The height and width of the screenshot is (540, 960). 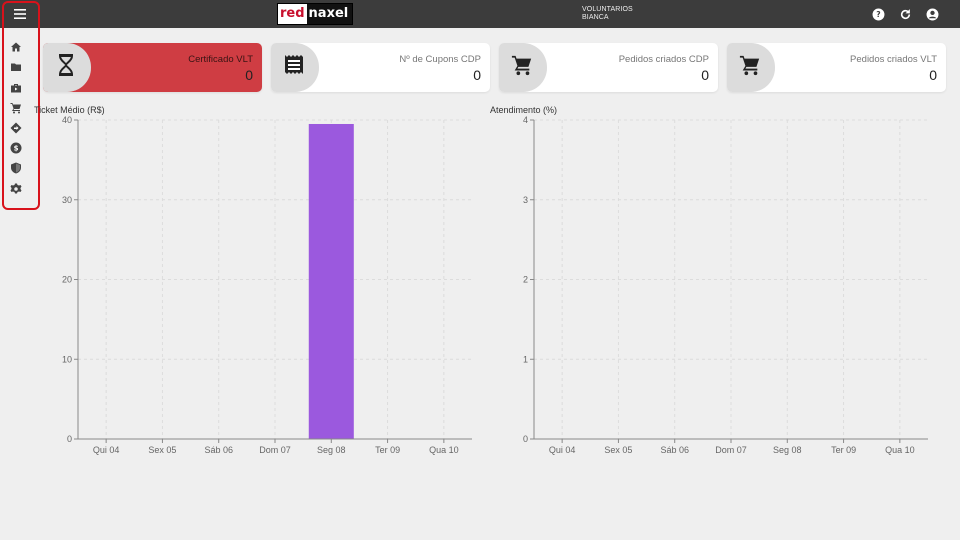 What do you see at coordinates (905, 14) in the screenshot?
I see `refresh-icon` at bounding box center [905, 14].